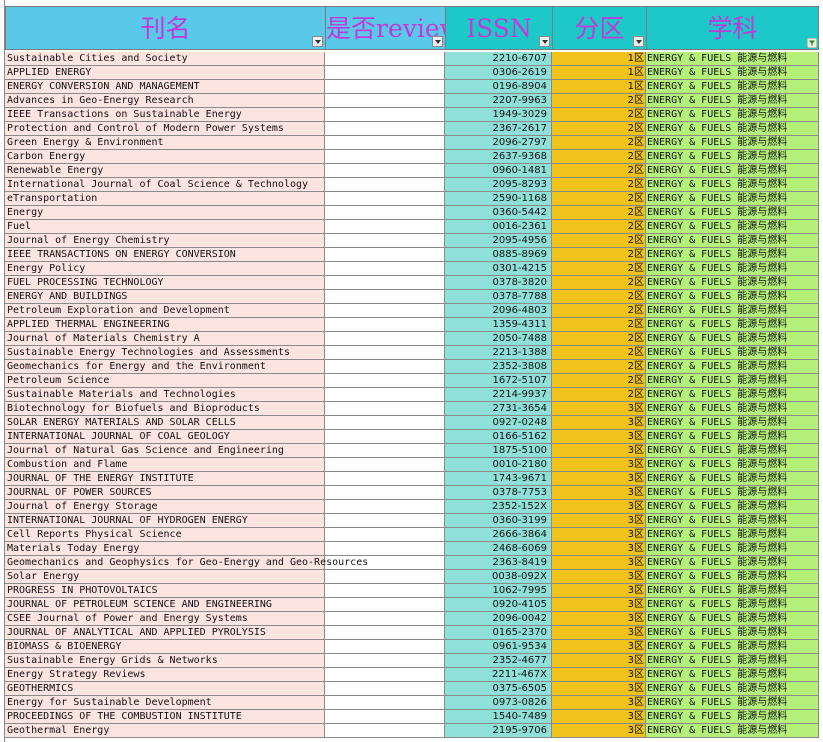 Image resolution: width=823 pixels, height=742 pixels. What do you see at coordinates (498, 227) in the screenshot?
I see `cell-issn: 0016-2361` at bounding box center [498, 227].